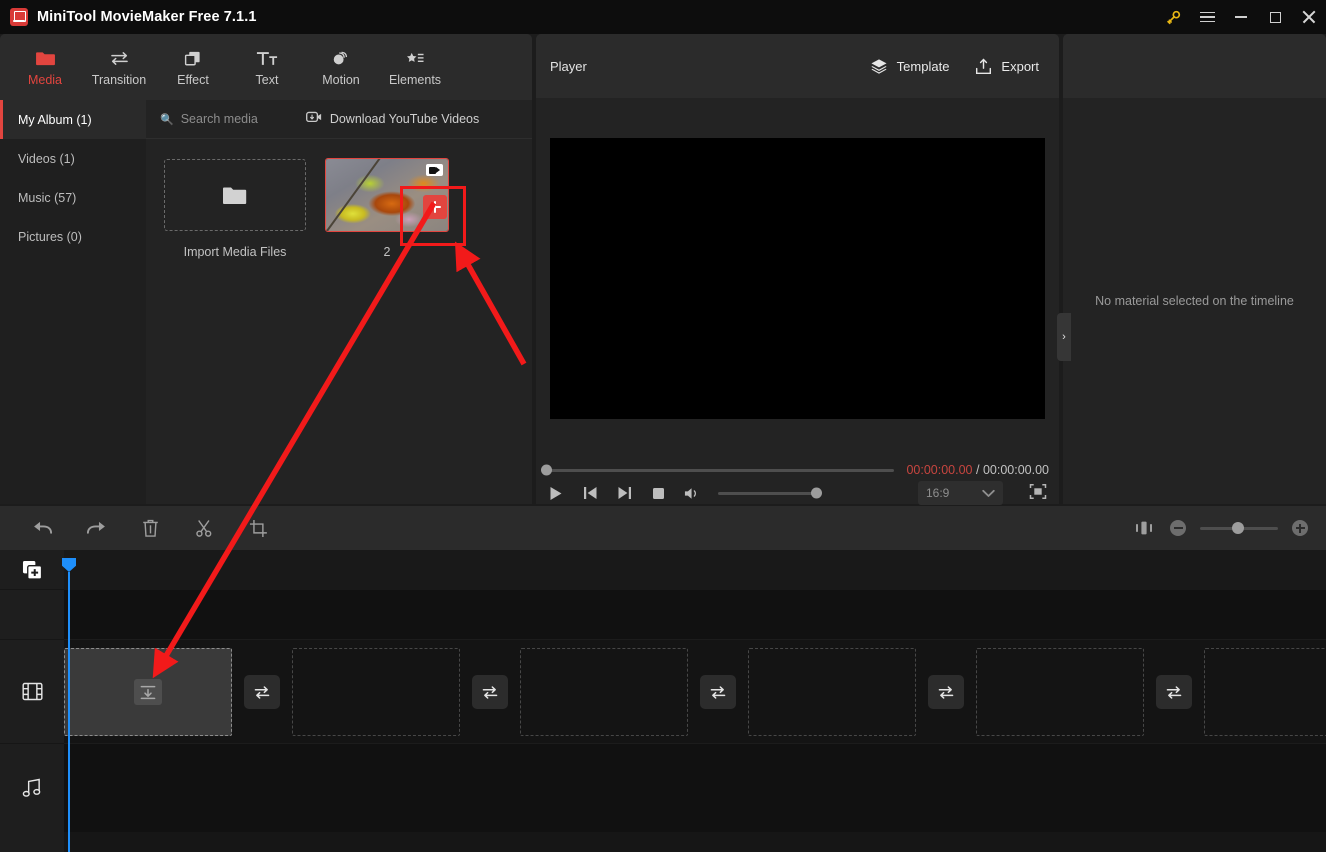  Describe the element at coordinates (1207, 17) in the screenshot. I see `main-menu-button` at that location.